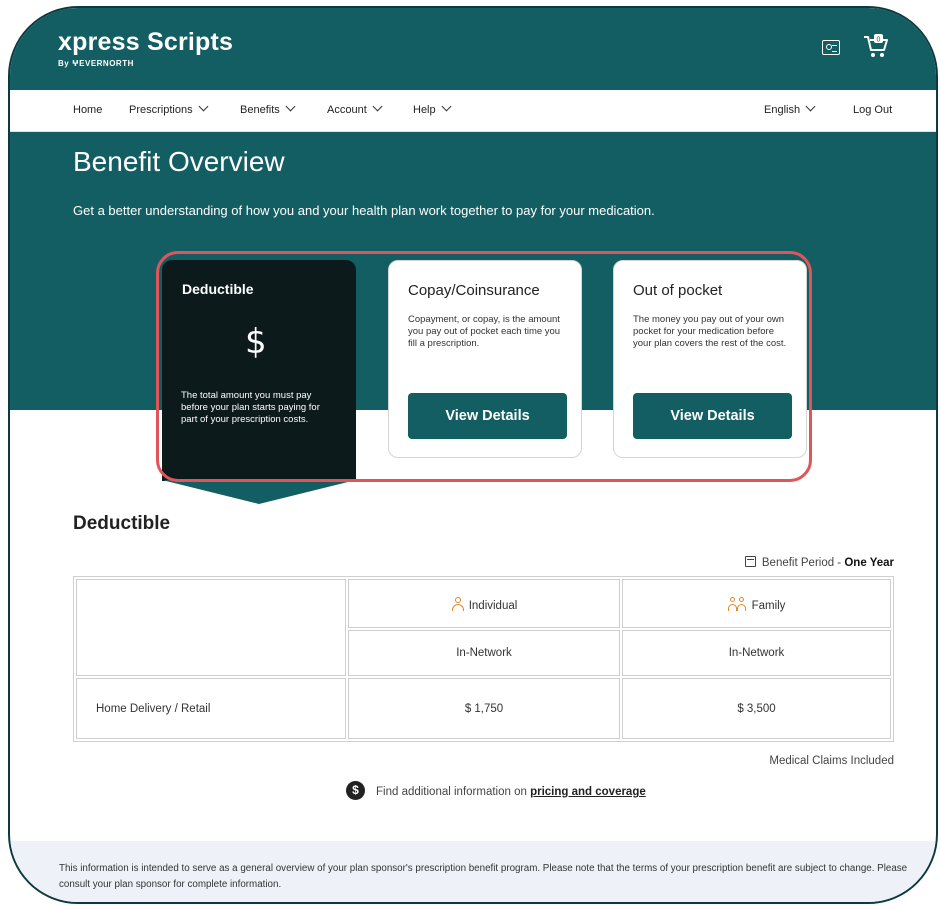 Image resolution: width=940 pixels, height=909 pixels. I want to click on table-row: Individual Family, so click(483, 627).